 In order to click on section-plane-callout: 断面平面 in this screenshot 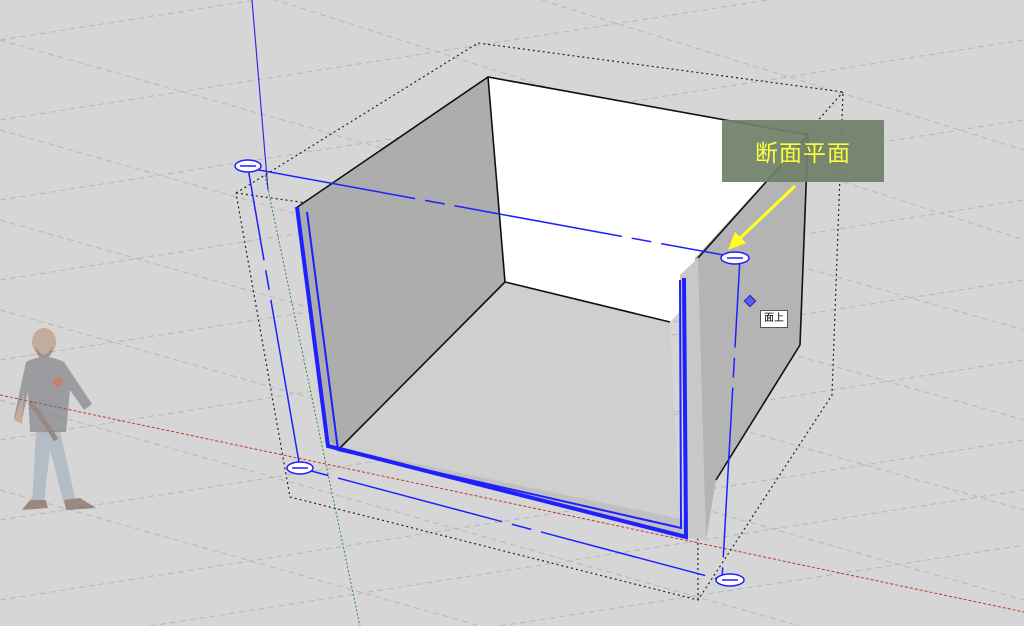, I will do `click(803, 151)`.